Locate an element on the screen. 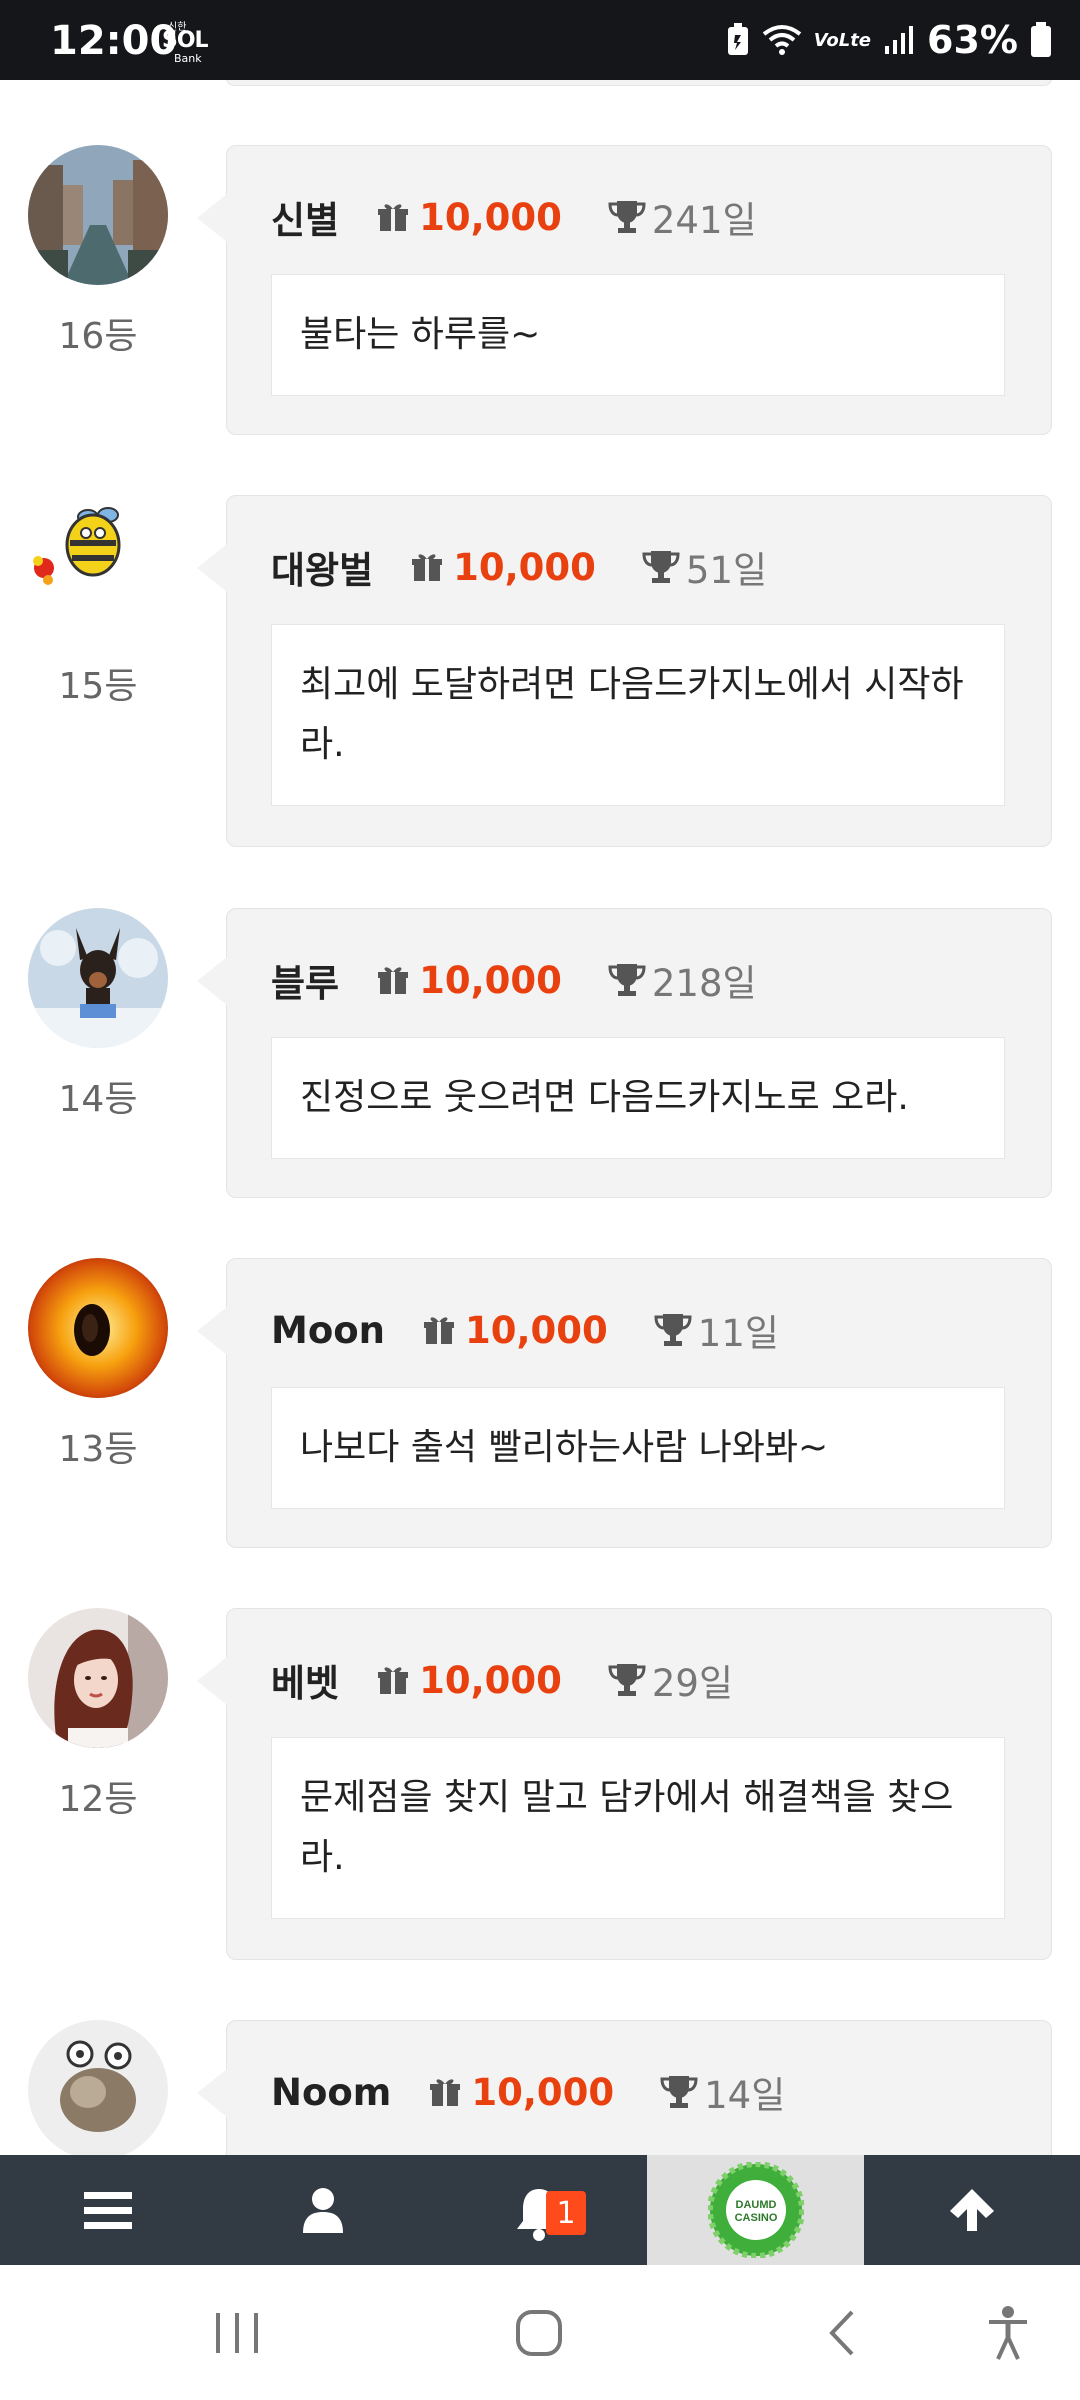  svg-text: DAUMD is located at coordinates (755, 2205).